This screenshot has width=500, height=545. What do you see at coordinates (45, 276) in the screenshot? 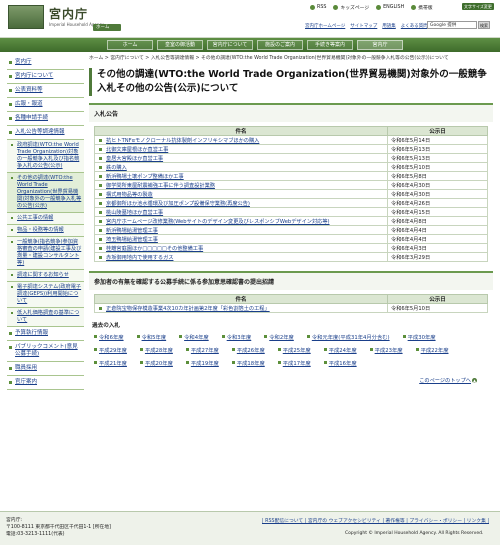
I see `sidebar-subitem: 調達に関するお知らせ` at bounding box center [45, 276].